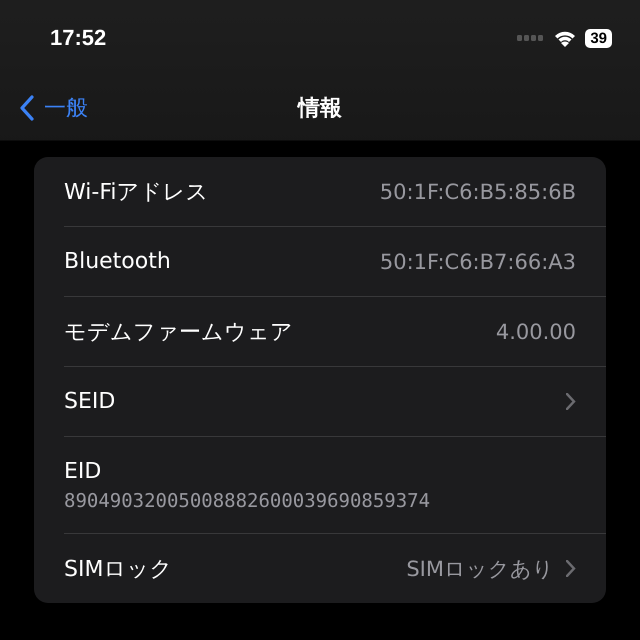  I want to click on row-value: SIMロックあり, so click(480, 569).